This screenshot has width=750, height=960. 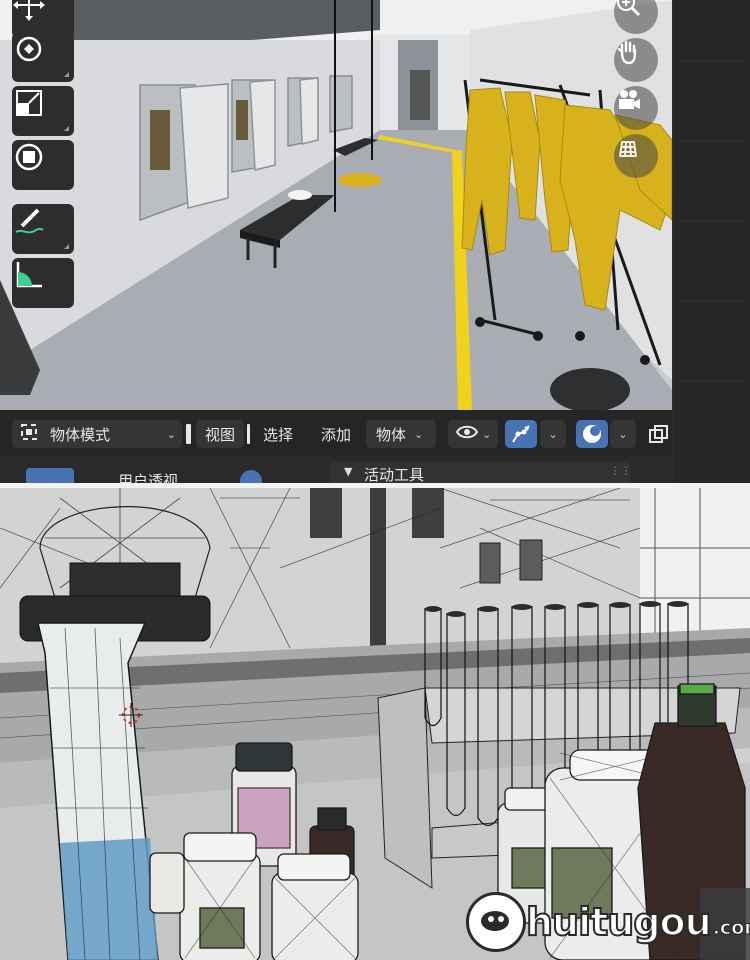 What do you see at coordinates (251, 476) in the screenshot?
I see `navigation-gizmo-indicator` at bounding box center [251, 476].